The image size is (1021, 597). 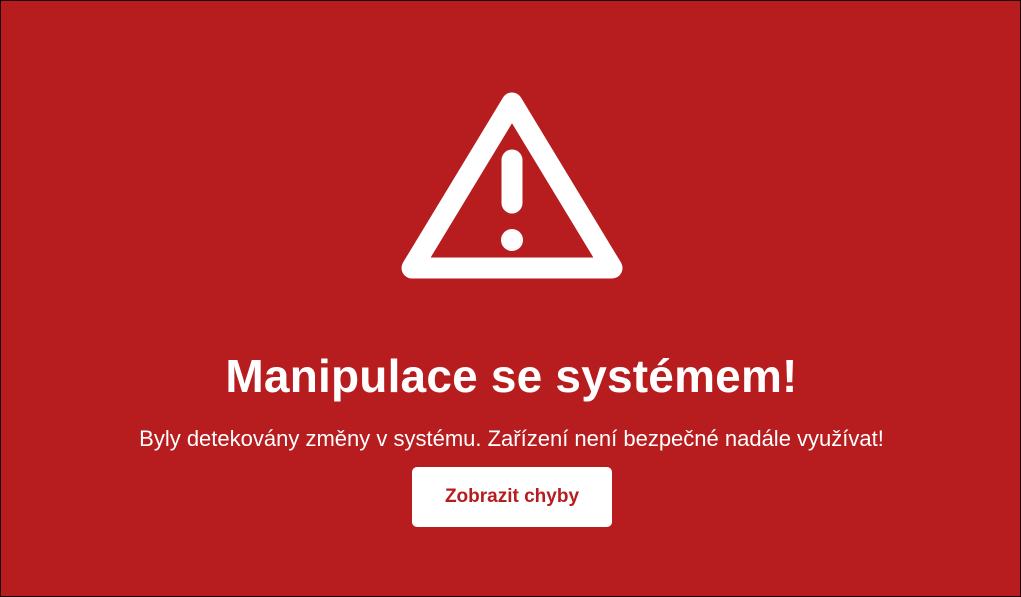 What do you see at coordinates (512, 497) in the screenshot?
I see `show-errors-button: Zobrazit chyby` at bounding box center [512, 497].